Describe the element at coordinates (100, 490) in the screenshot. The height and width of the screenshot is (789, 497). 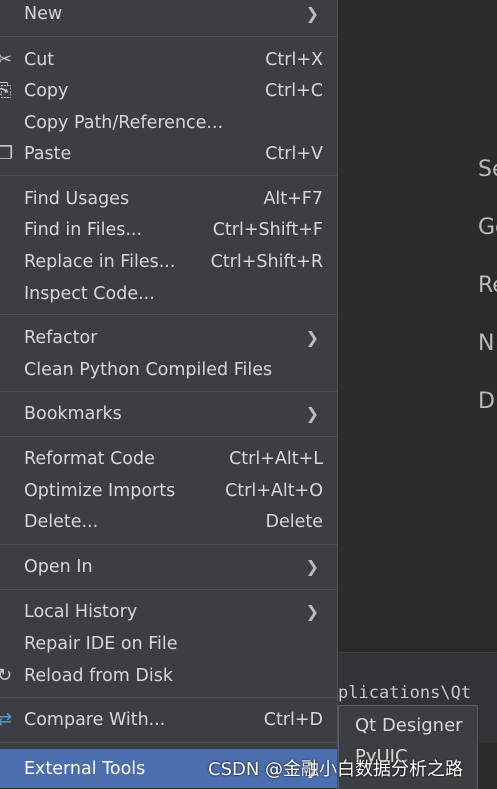
I see `menu-item-label: Optimize Imports` at that location.